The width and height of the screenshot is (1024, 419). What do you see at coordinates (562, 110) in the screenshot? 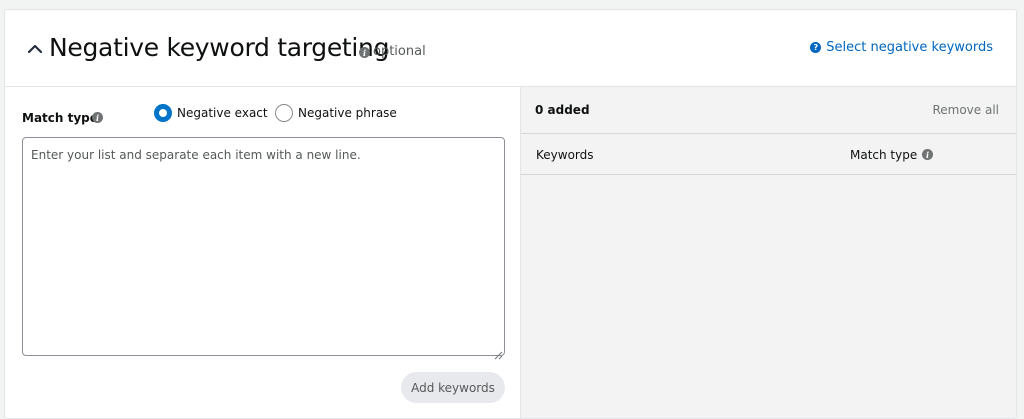
I see `added-count: 0 added` at bounding box center [562, 110].